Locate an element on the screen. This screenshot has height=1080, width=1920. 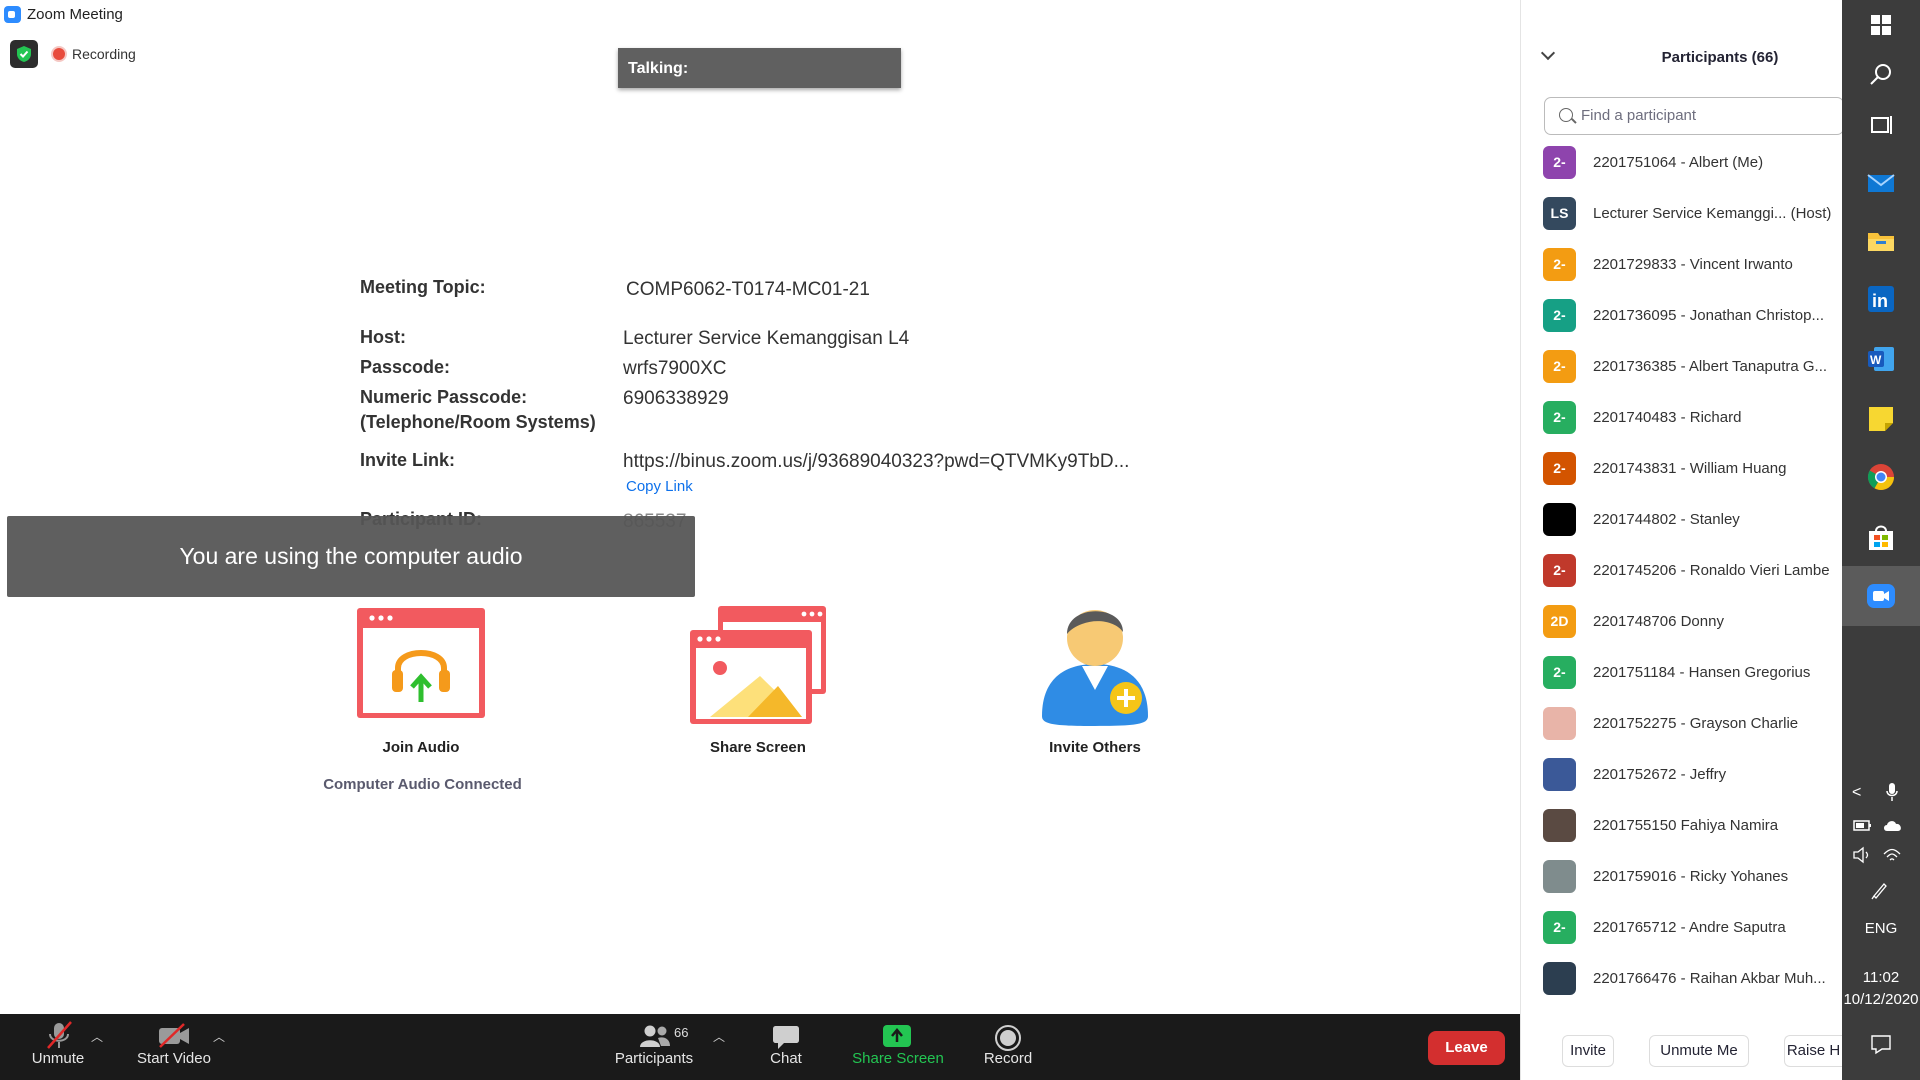
talking-indicator: Talking: is located at coordinates (759, 68).